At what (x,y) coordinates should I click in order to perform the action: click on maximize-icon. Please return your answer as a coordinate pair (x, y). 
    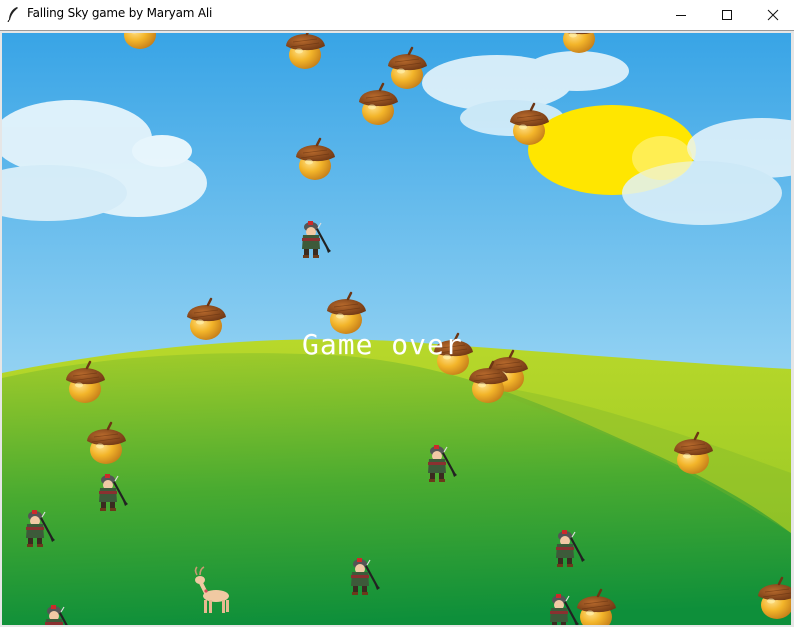
    Looking at the image, I should click on (727, 15).